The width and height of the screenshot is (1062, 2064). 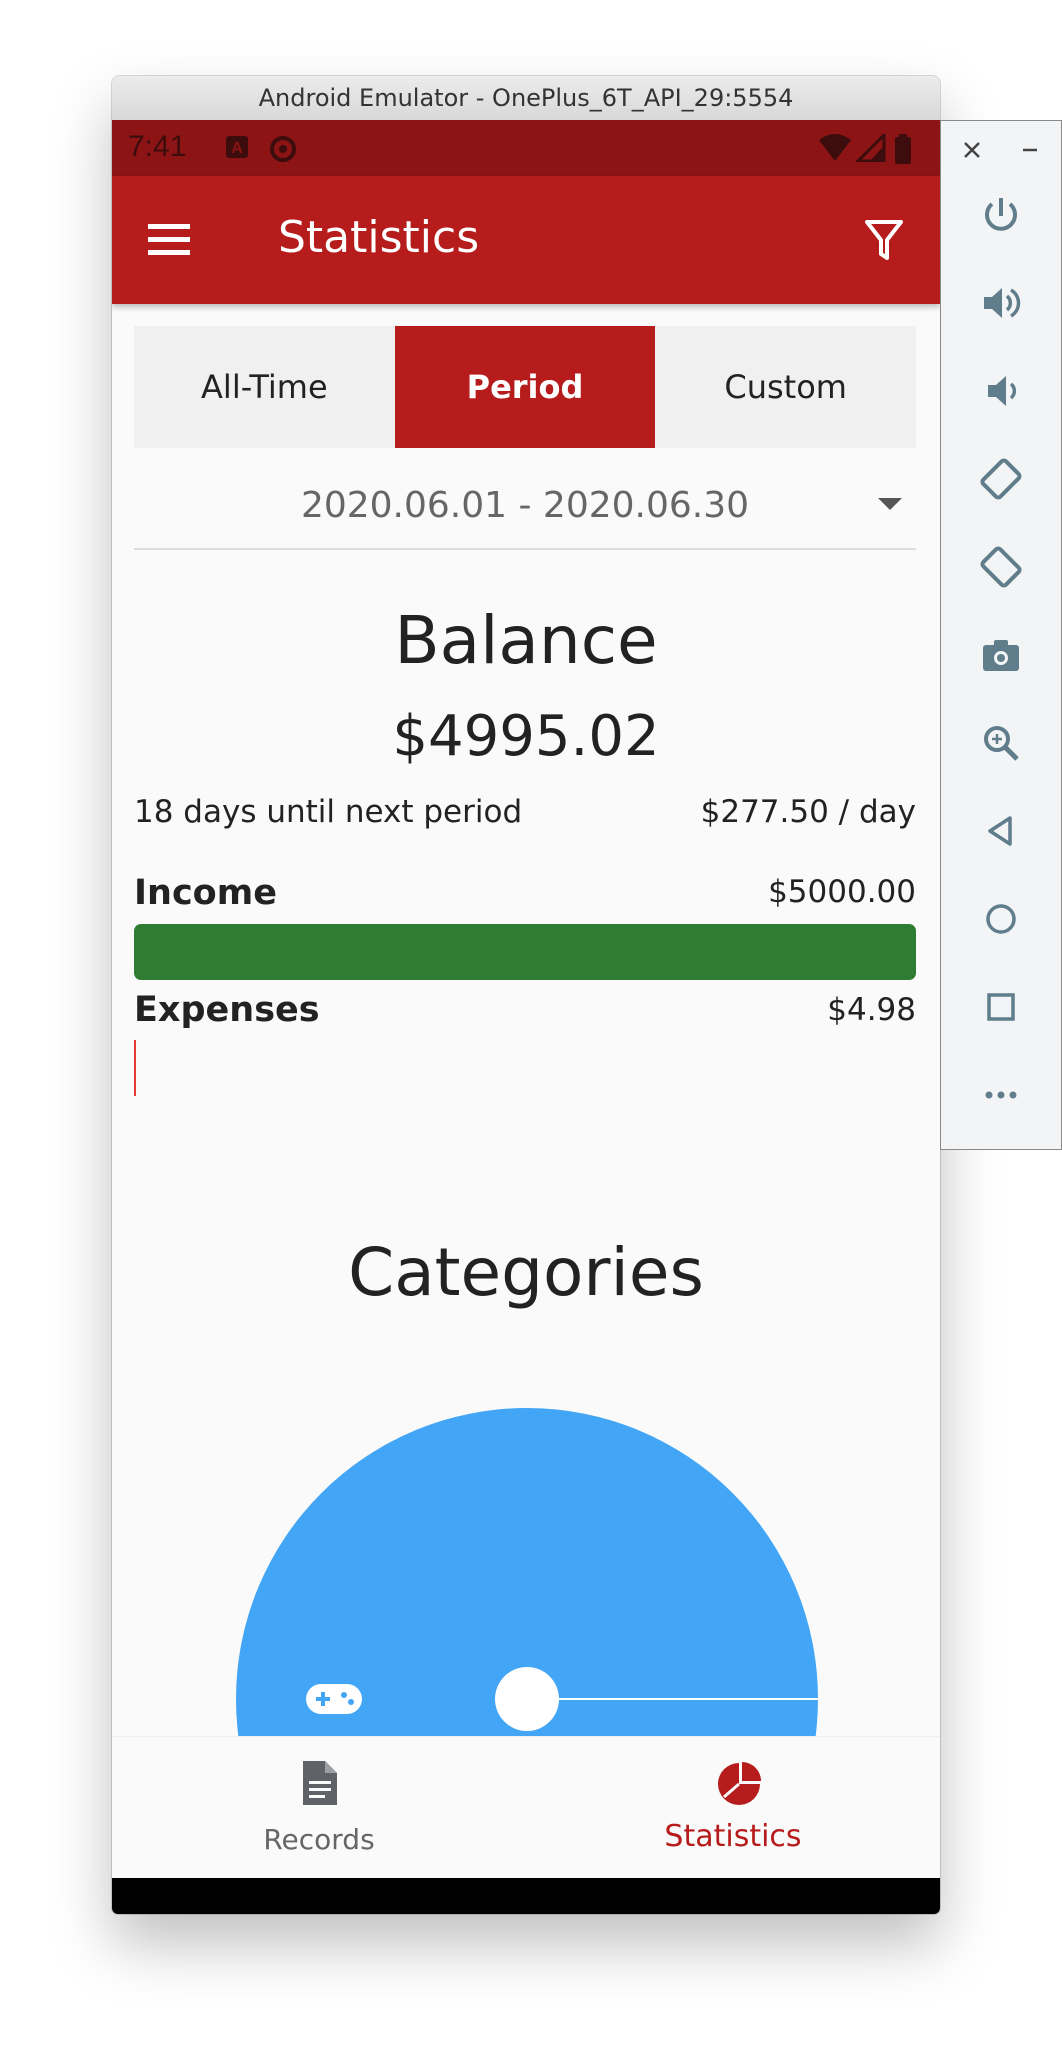 What do you see at coordinates (525, 1068) in the screenshot?
I see `expenses-bar` at bounding box center [525, 1068].